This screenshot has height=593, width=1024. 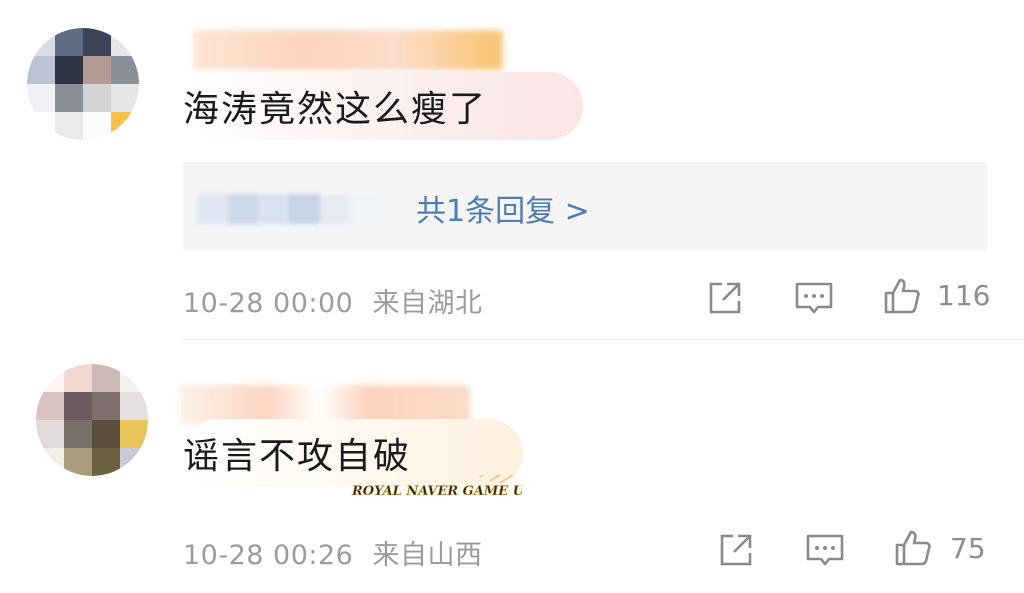 I want to click on comment-text: 海涛竟然这么瘦了, so click(x=335, y=109).